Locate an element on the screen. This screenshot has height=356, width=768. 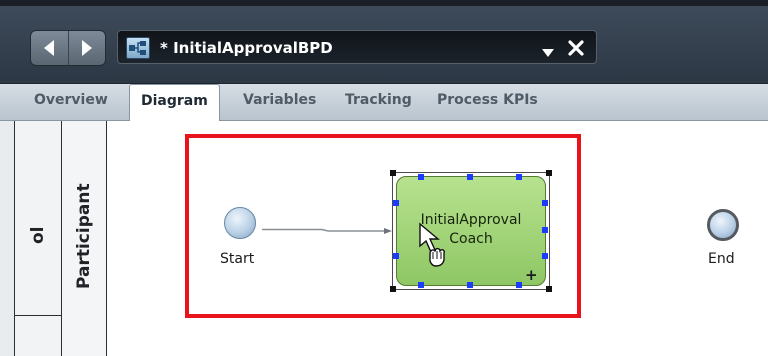
back-button is located at coordinates (49, 48).